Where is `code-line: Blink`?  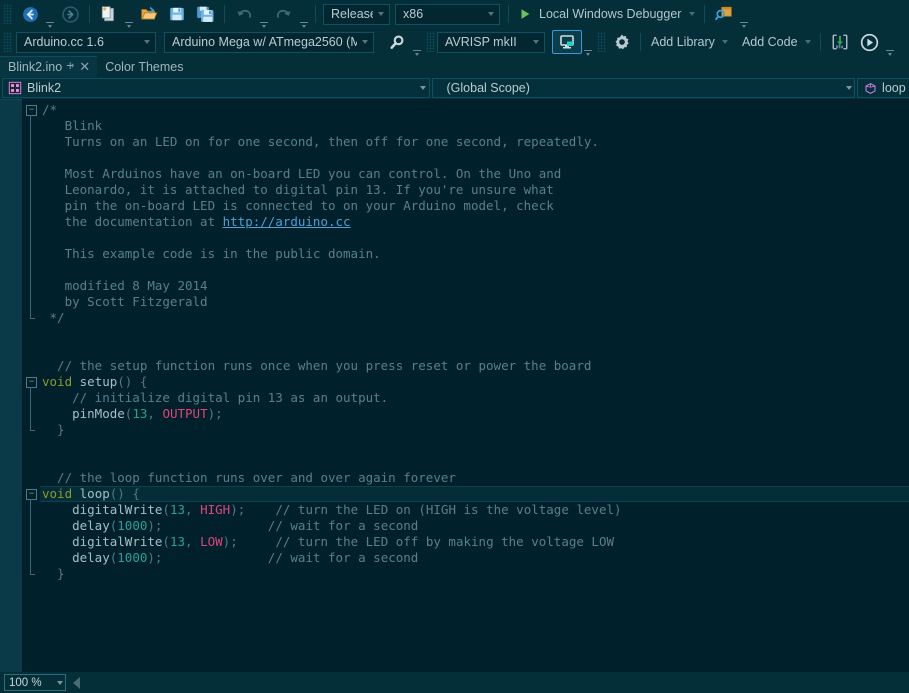
code-line: Blink is located at coordinates (474, 126).